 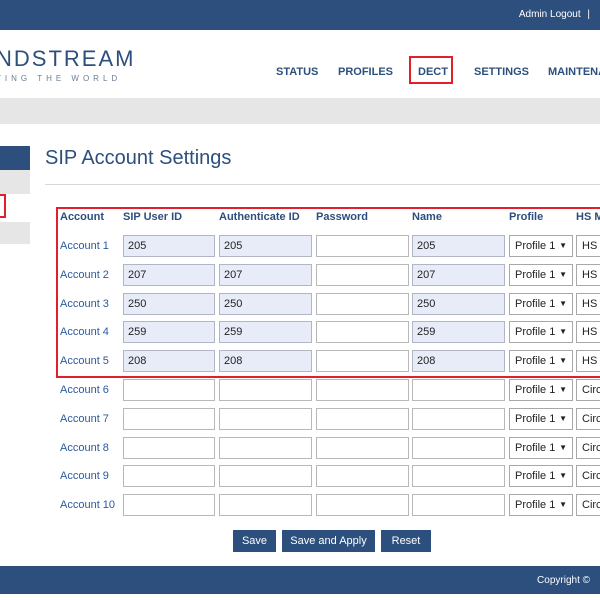 I want to click on nav-profiles: PROFILES, so click(x=365, y=72).